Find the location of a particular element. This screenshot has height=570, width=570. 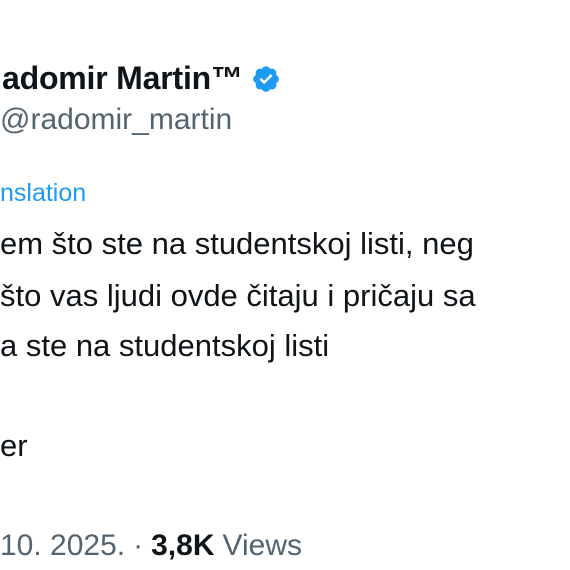

author-display-name: adomir Martin™ is located at coordinates (141, 78).